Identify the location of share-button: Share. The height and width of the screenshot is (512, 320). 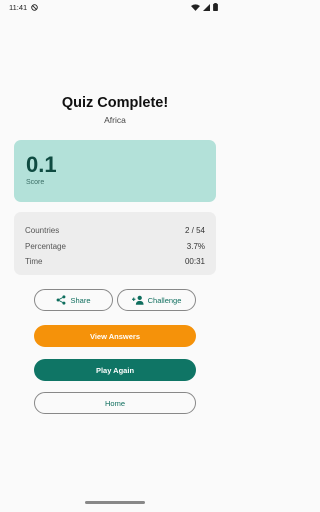
(73, 300).